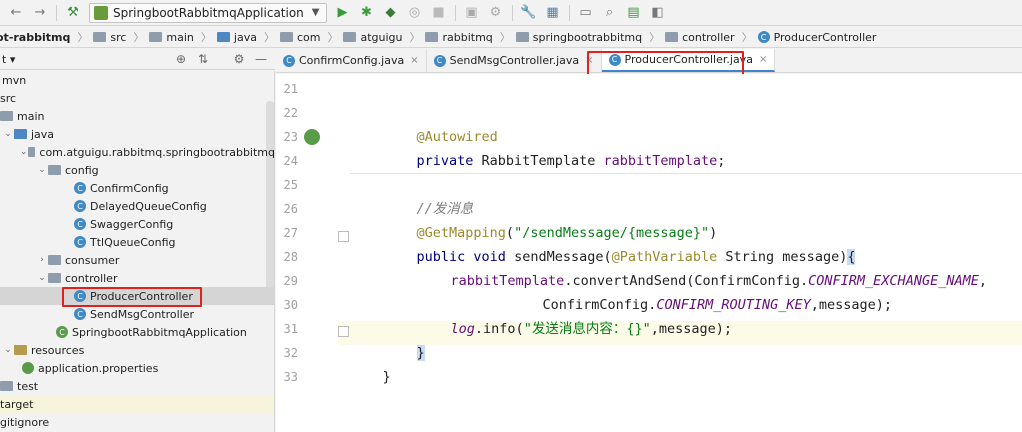 The image size is (1022, 432). Describe the element at coordinates (137, 386) in the screenshot. I see `tree-item-test: test` at that location.